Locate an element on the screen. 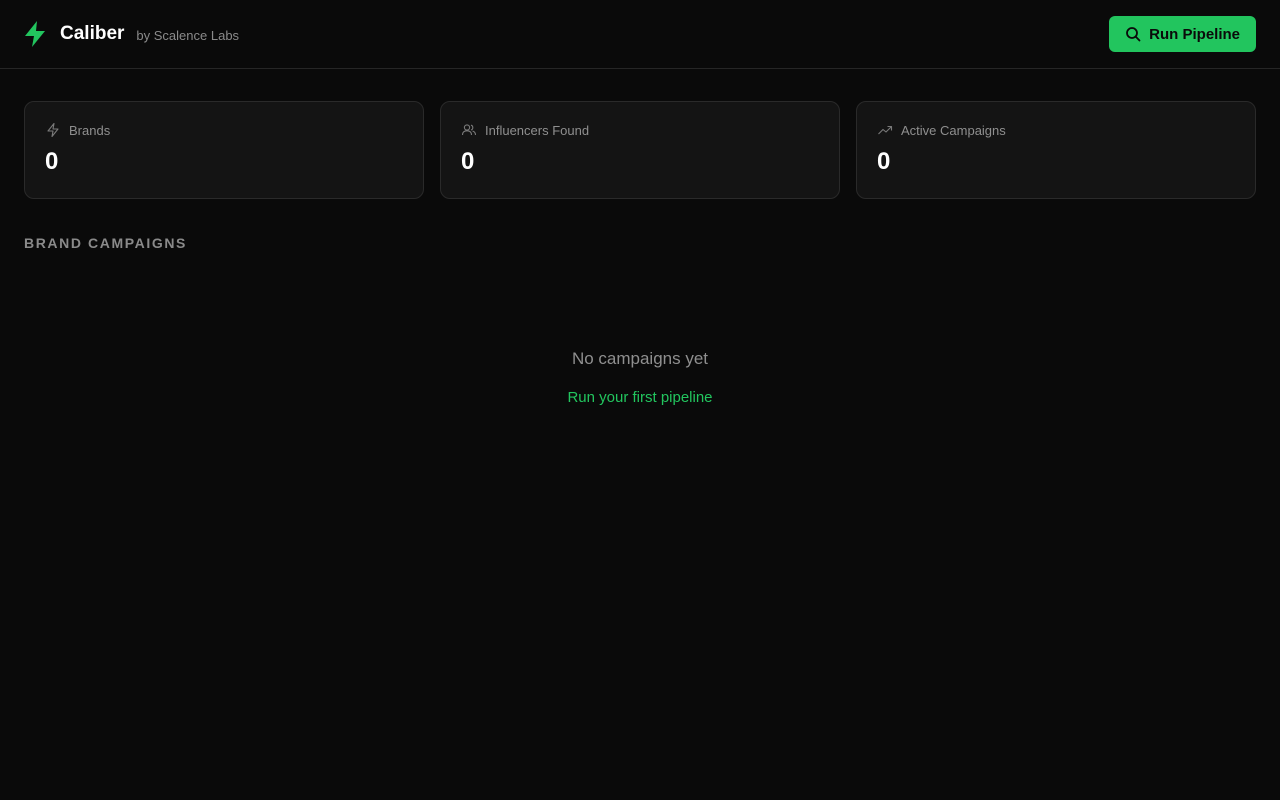 The width and height of the screenshot is (1280, 800). search-icon is located at coordinates (1133, 34).